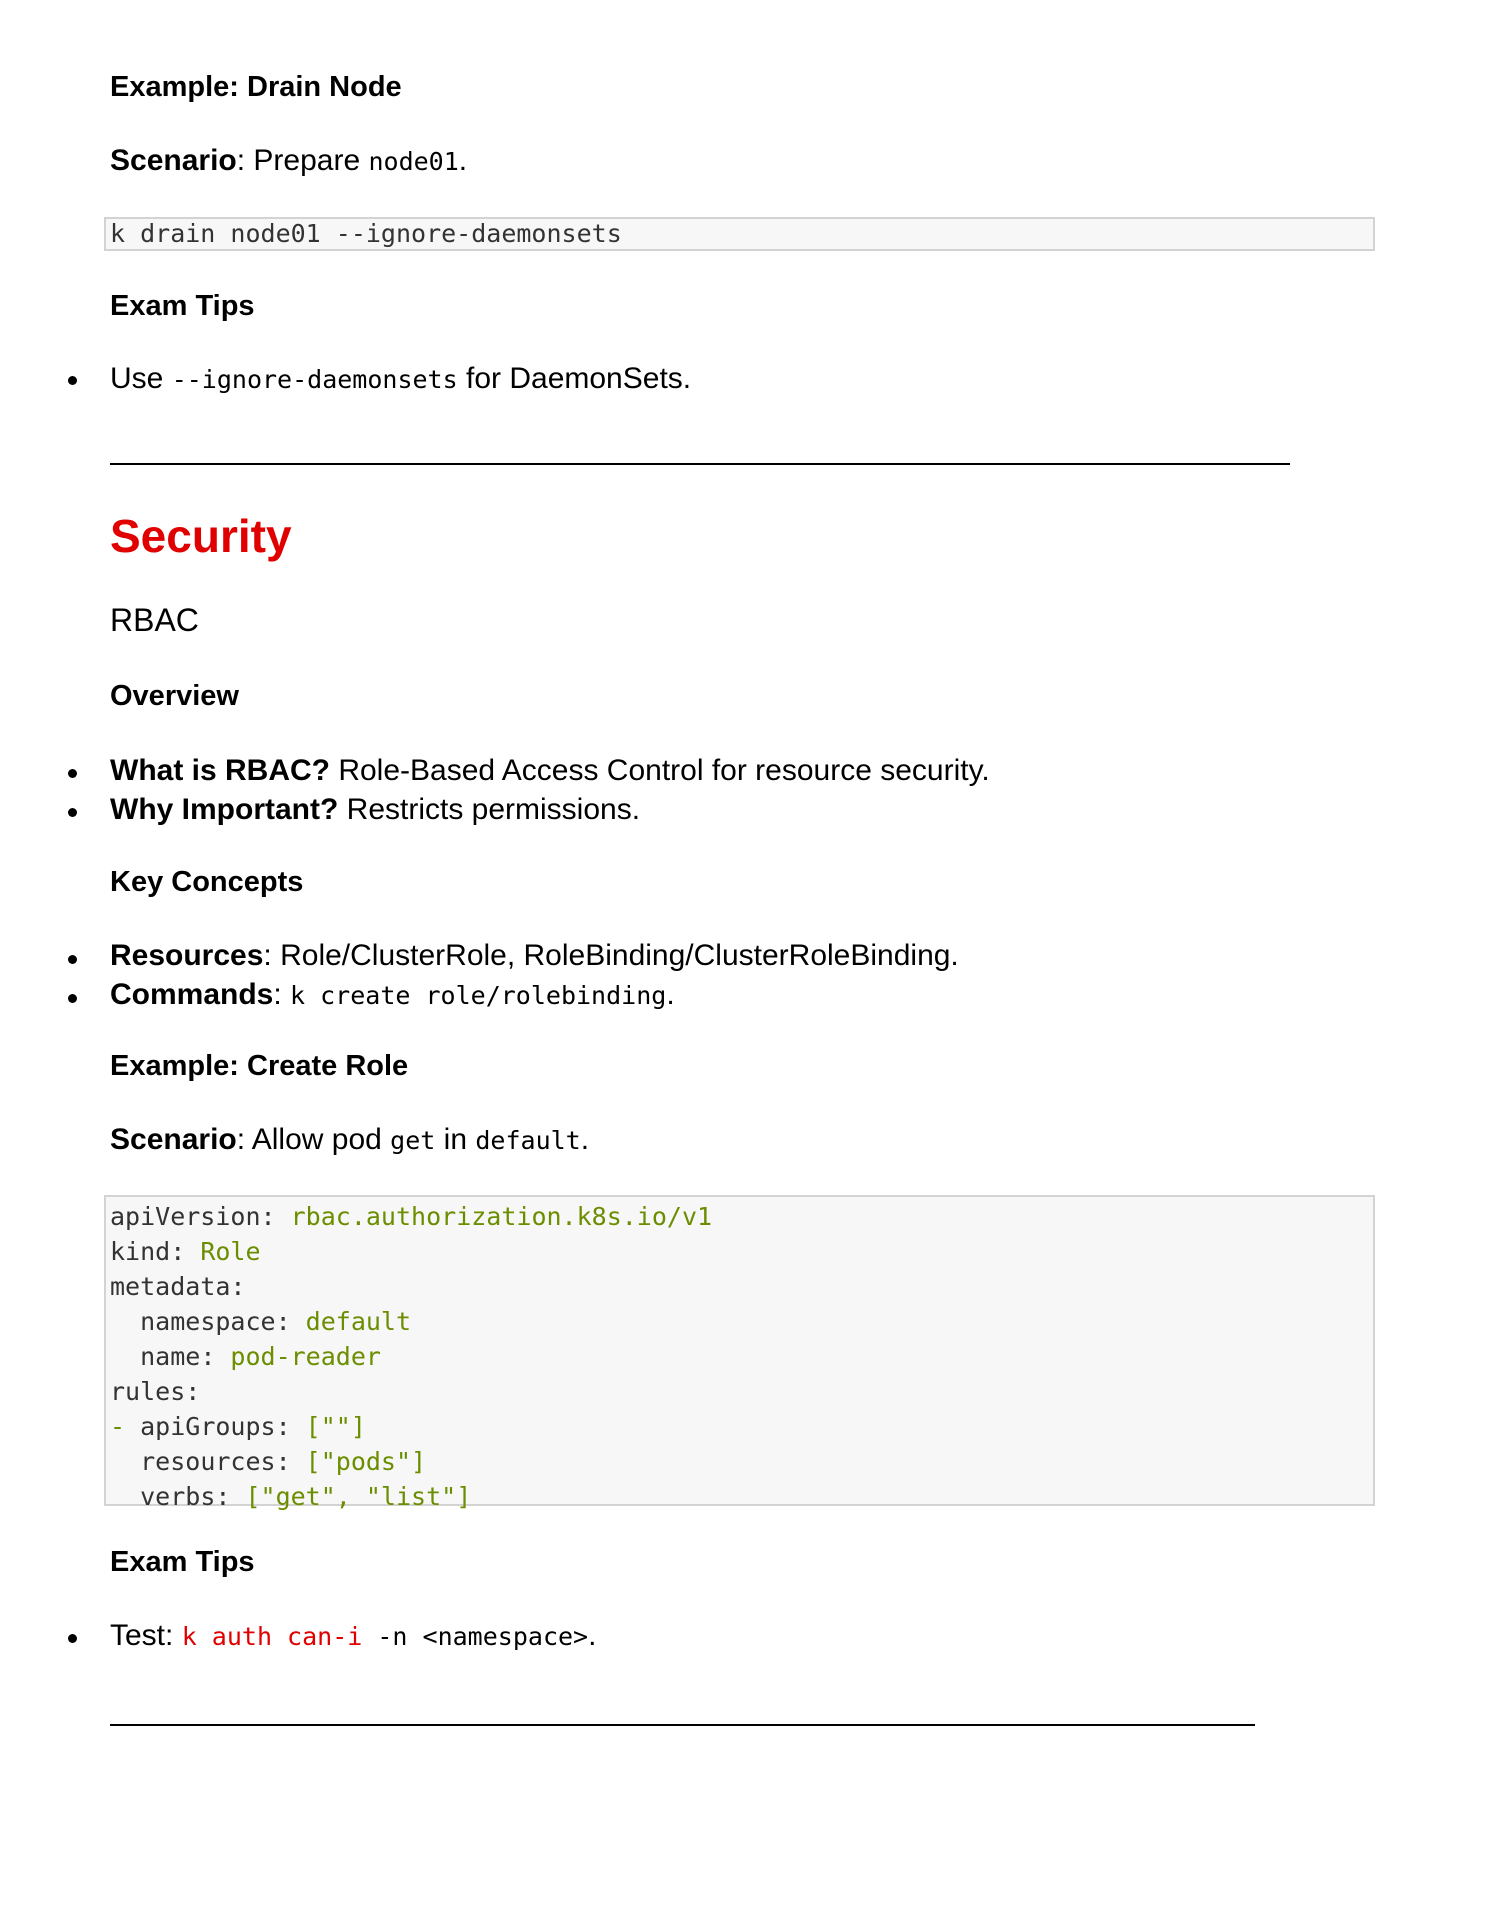  What do you see at coordinates (375, 809) in the screenshot?
I see `overview-item: Why Important? Restricts permissions.` at bounding box center [375, 809].